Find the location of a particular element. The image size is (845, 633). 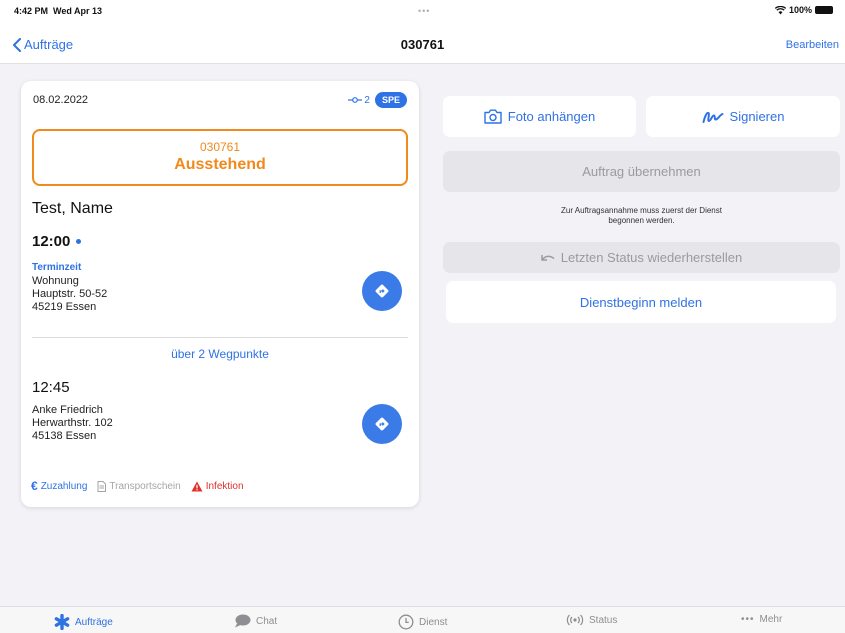

waypoints-link: über 2 Wegpunkte is located at coordinates (220, 354).